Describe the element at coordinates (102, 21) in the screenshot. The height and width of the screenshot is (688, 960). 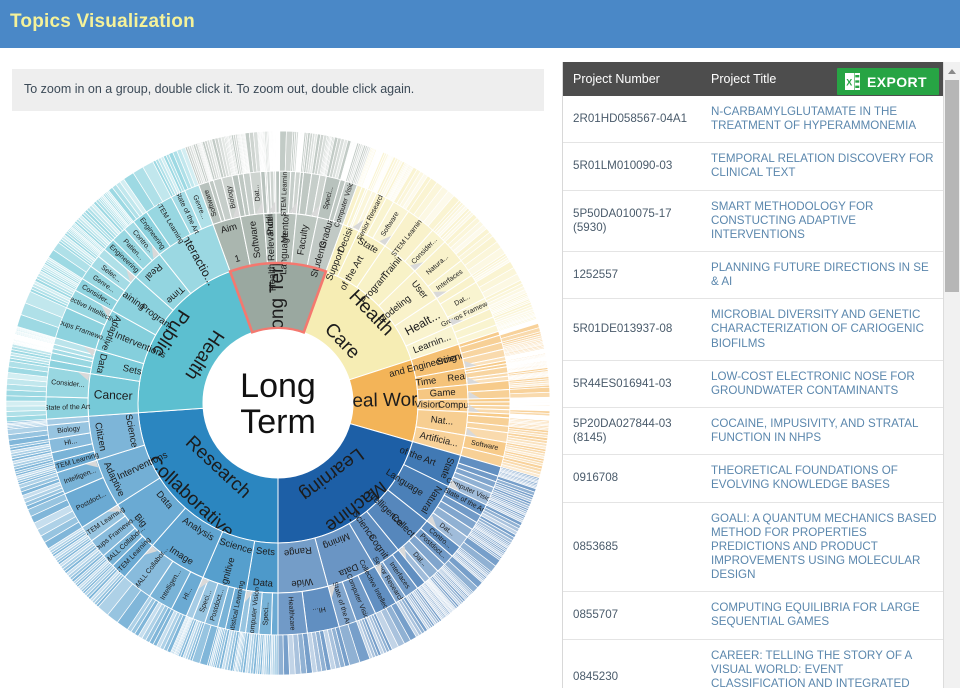
I see `page-title: Topics Visualization` at that location.